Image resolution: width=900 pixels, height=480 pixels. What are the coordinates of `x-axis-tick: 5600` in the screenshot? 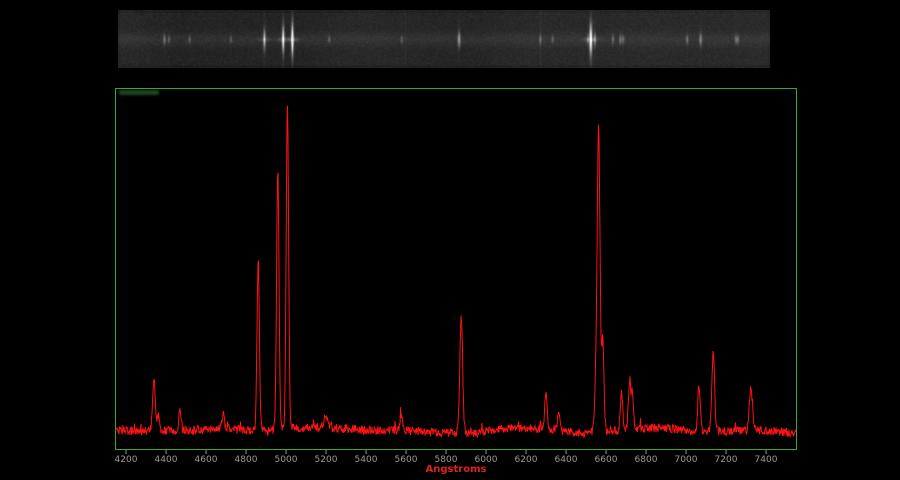 It's located at (406, 457).